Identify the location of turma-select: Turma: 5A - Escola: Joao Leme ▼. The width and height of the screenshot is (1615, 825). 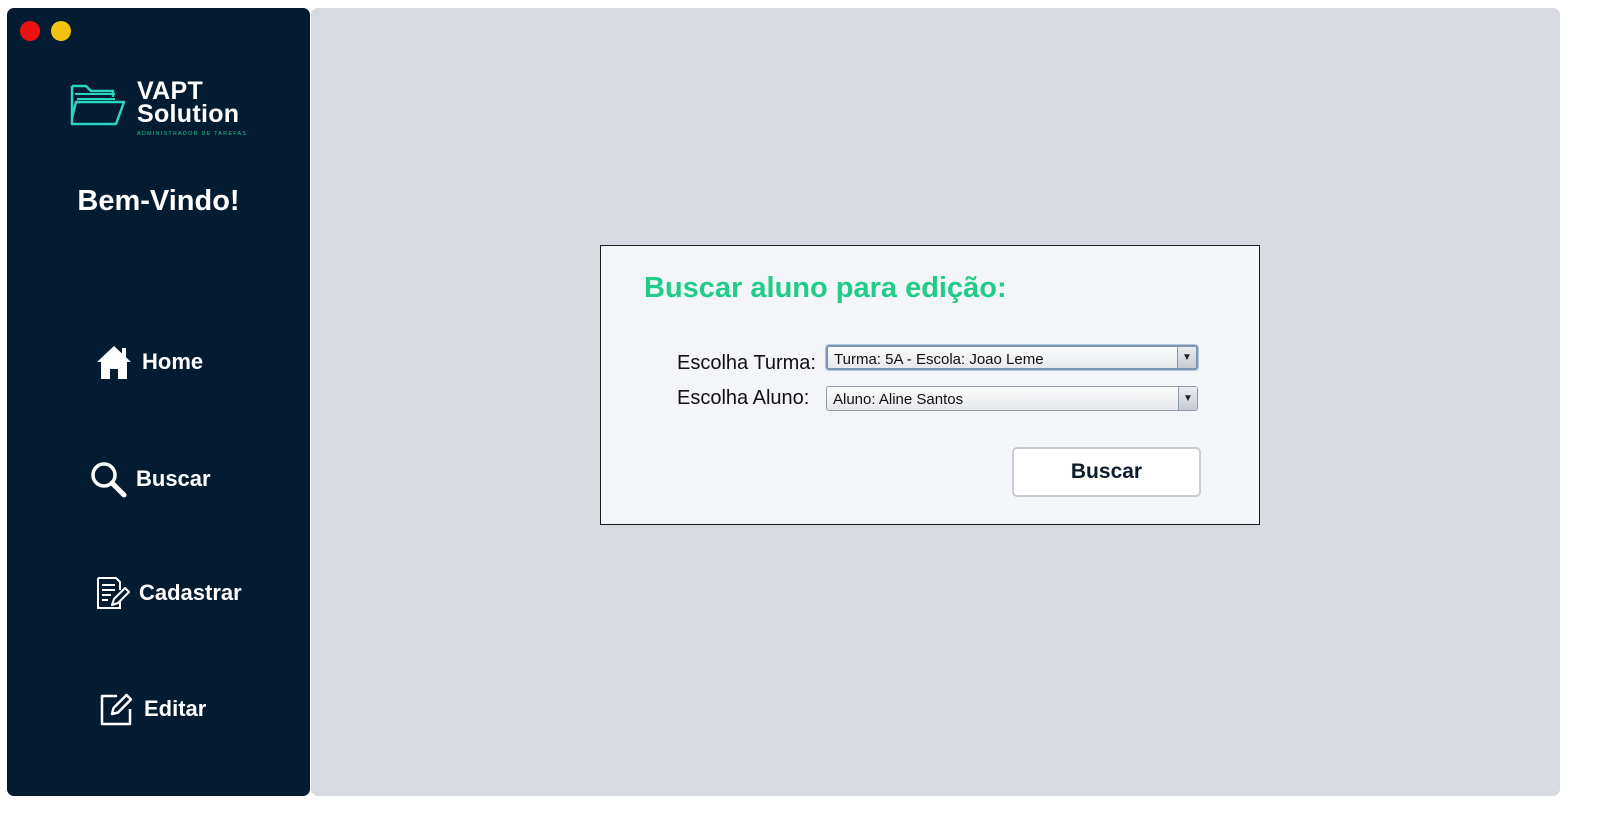
(1012, 357).